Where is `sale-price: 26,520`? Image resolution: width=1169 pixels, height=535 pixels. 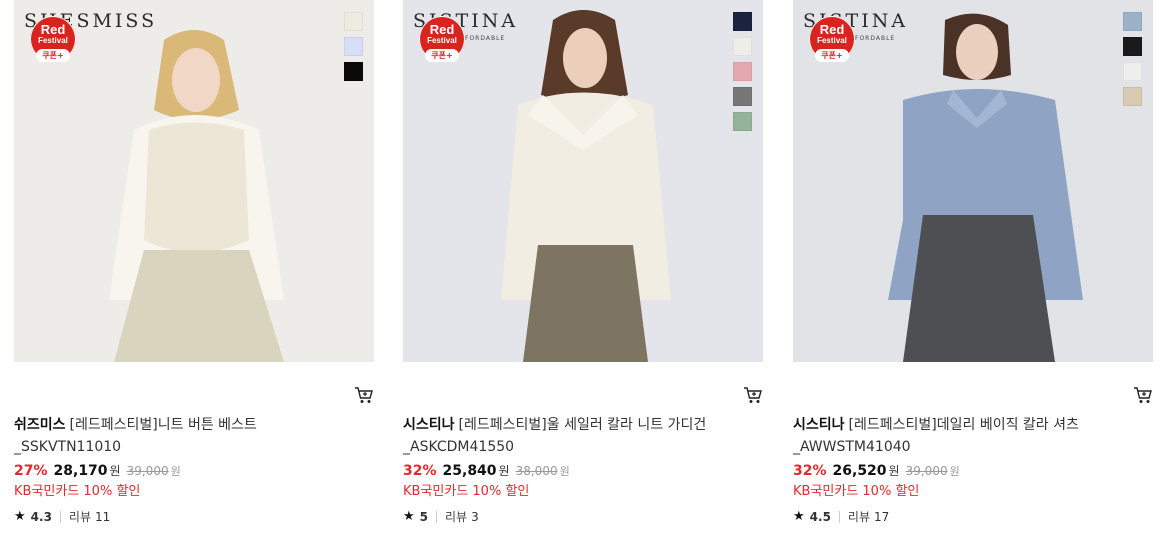 sale-price: 26,520 is located at coordinates (859, 471).